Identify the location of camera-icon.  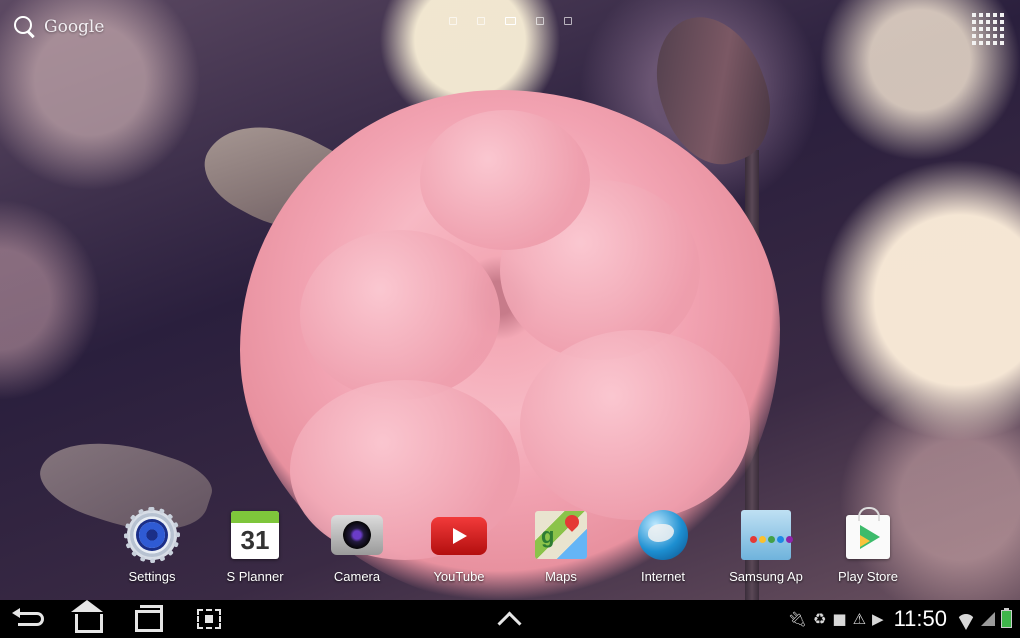
(357, 535).